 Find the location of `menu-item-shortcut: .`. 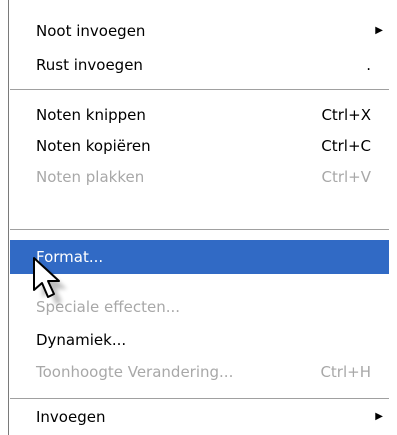

menu-item-shortcut: . is located at coordinates (368, 65).